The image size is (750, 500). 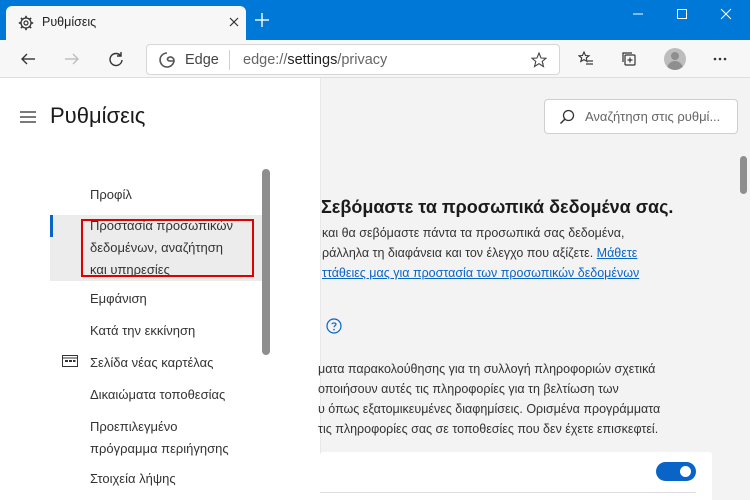 I want to click on sidebar-item-new-tab-page: Σελίδα νέας καρτέλας, so click(x=196, y=363).